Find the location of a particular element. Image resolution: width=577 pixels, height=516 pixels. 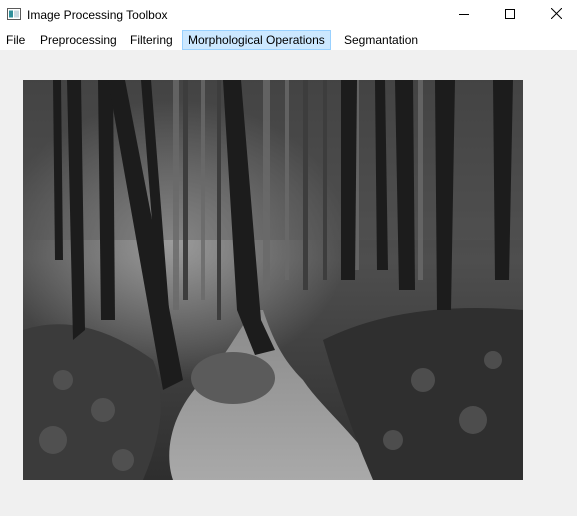

minimize-button is located at coordinates (464, 15).